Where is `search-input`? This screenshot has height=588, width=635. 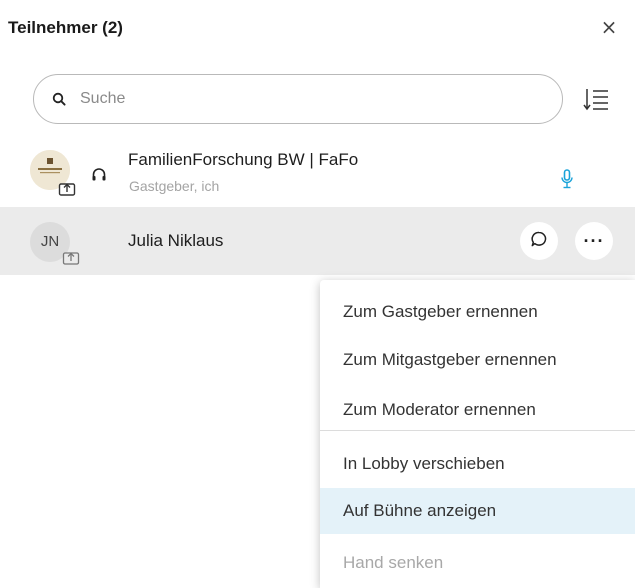 search-input is located at coordinates (300, 99).